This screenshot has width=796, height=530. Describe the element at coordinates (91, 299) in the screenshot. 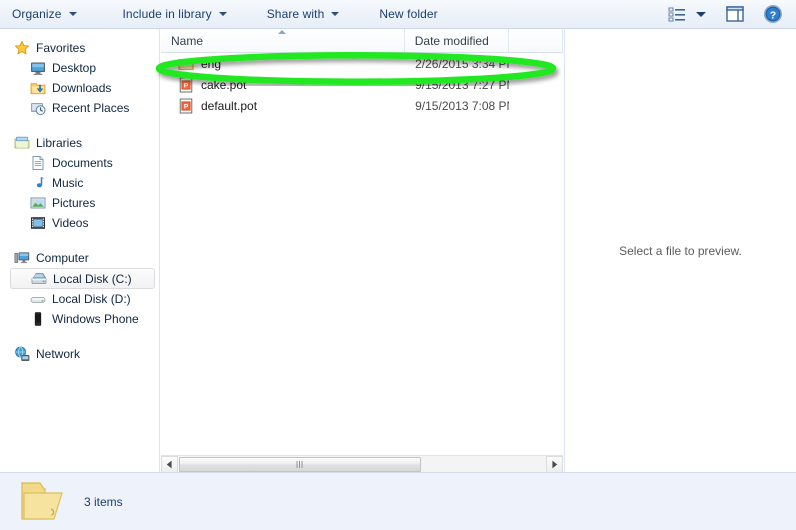

I see `sidebar-label-local-disk-d: Local Disk (D:)` at that location.